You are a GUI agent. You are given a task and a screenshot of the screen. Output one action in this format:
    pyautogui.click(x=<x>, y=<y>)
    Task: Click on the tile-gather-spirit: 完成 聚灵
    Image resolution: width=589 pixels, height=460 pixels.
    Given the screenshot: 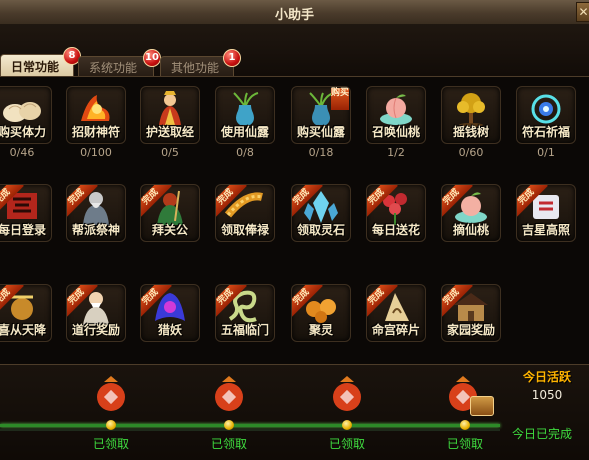 What is the action you would take?
    pyautogui.click(x=321, y=313)
    